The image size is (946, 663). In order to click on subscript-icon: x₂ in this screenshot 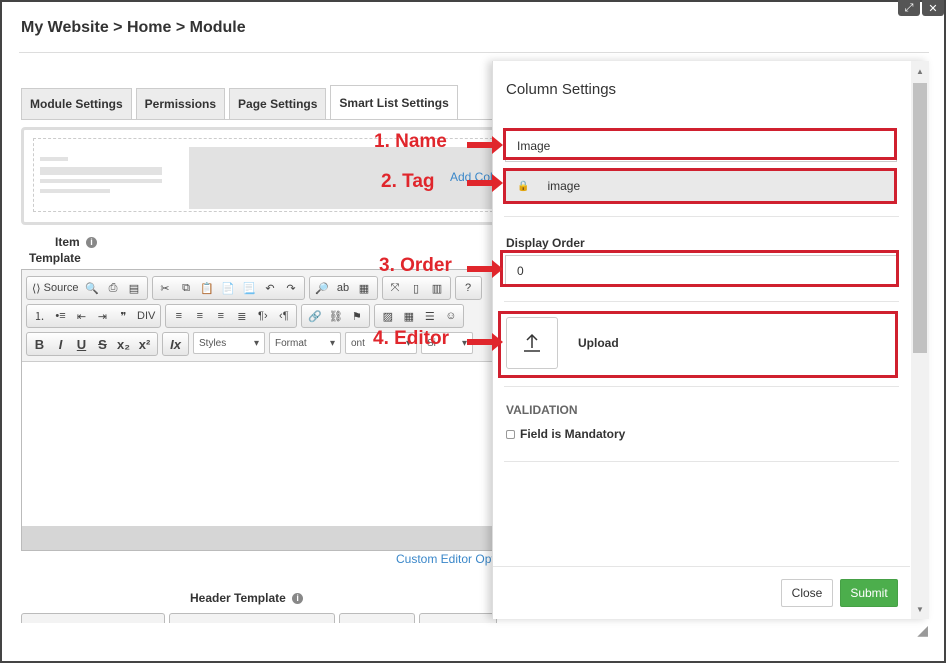, I will do `click(123, 344)`.